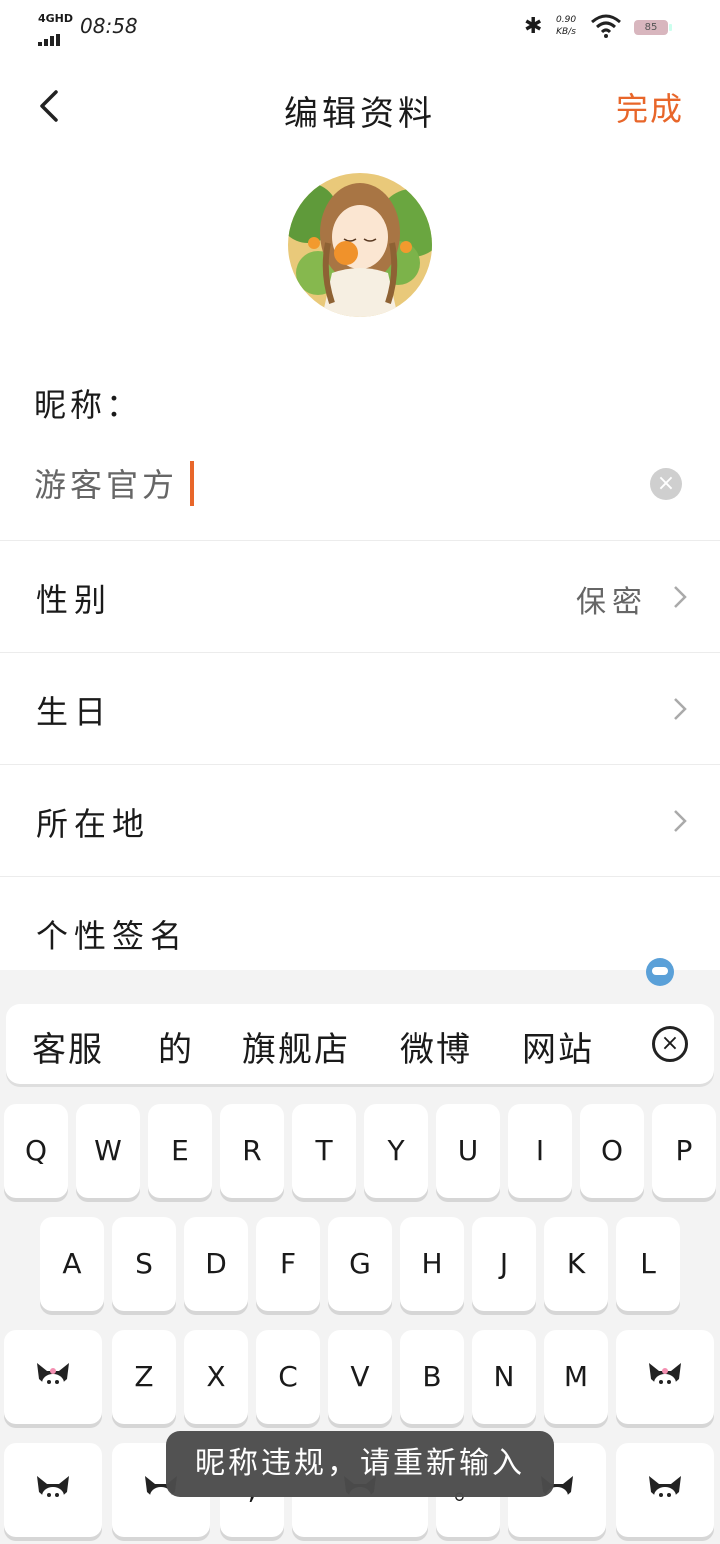 The image size is (720, 1544). Describe the element at coordinates (180, 1151) in the screenshot. I see `key-e: E` at that location.